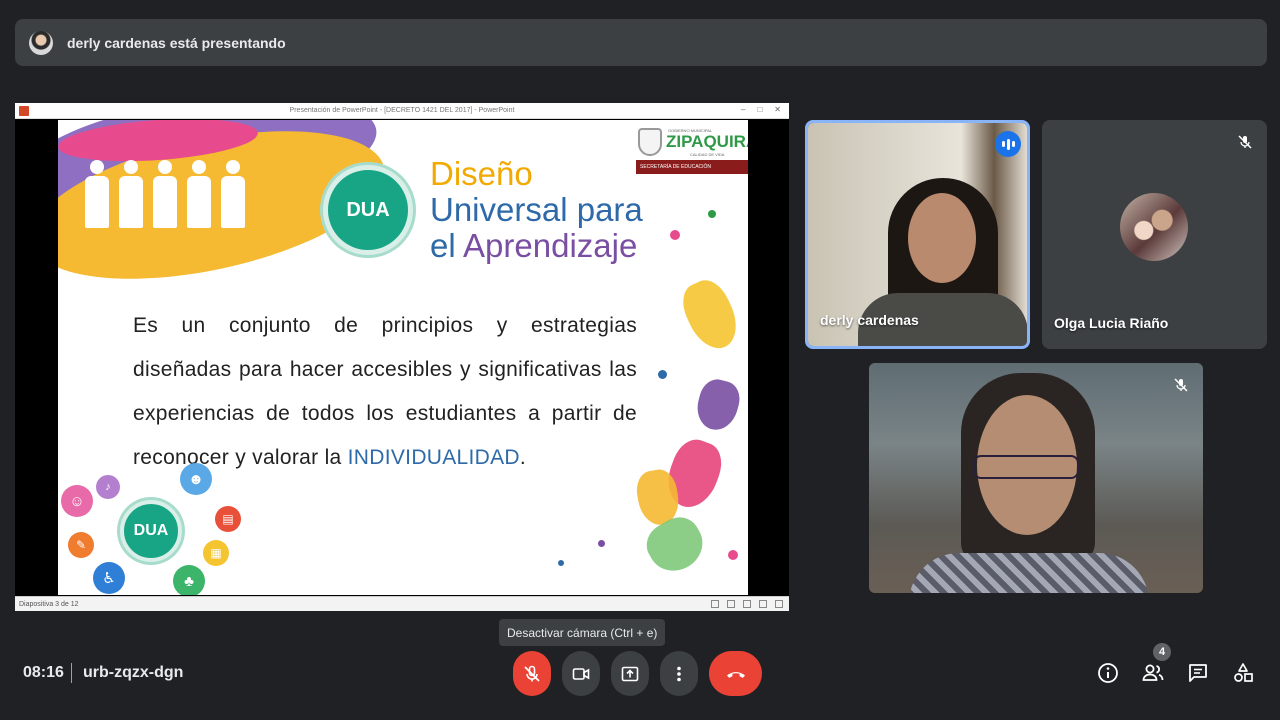 This screenshot has height=720, width=1280. What do you see at coordinates (189, 580) in the screenshot?
I see `playground-icon: ♣` at bounding box center [189, 580].